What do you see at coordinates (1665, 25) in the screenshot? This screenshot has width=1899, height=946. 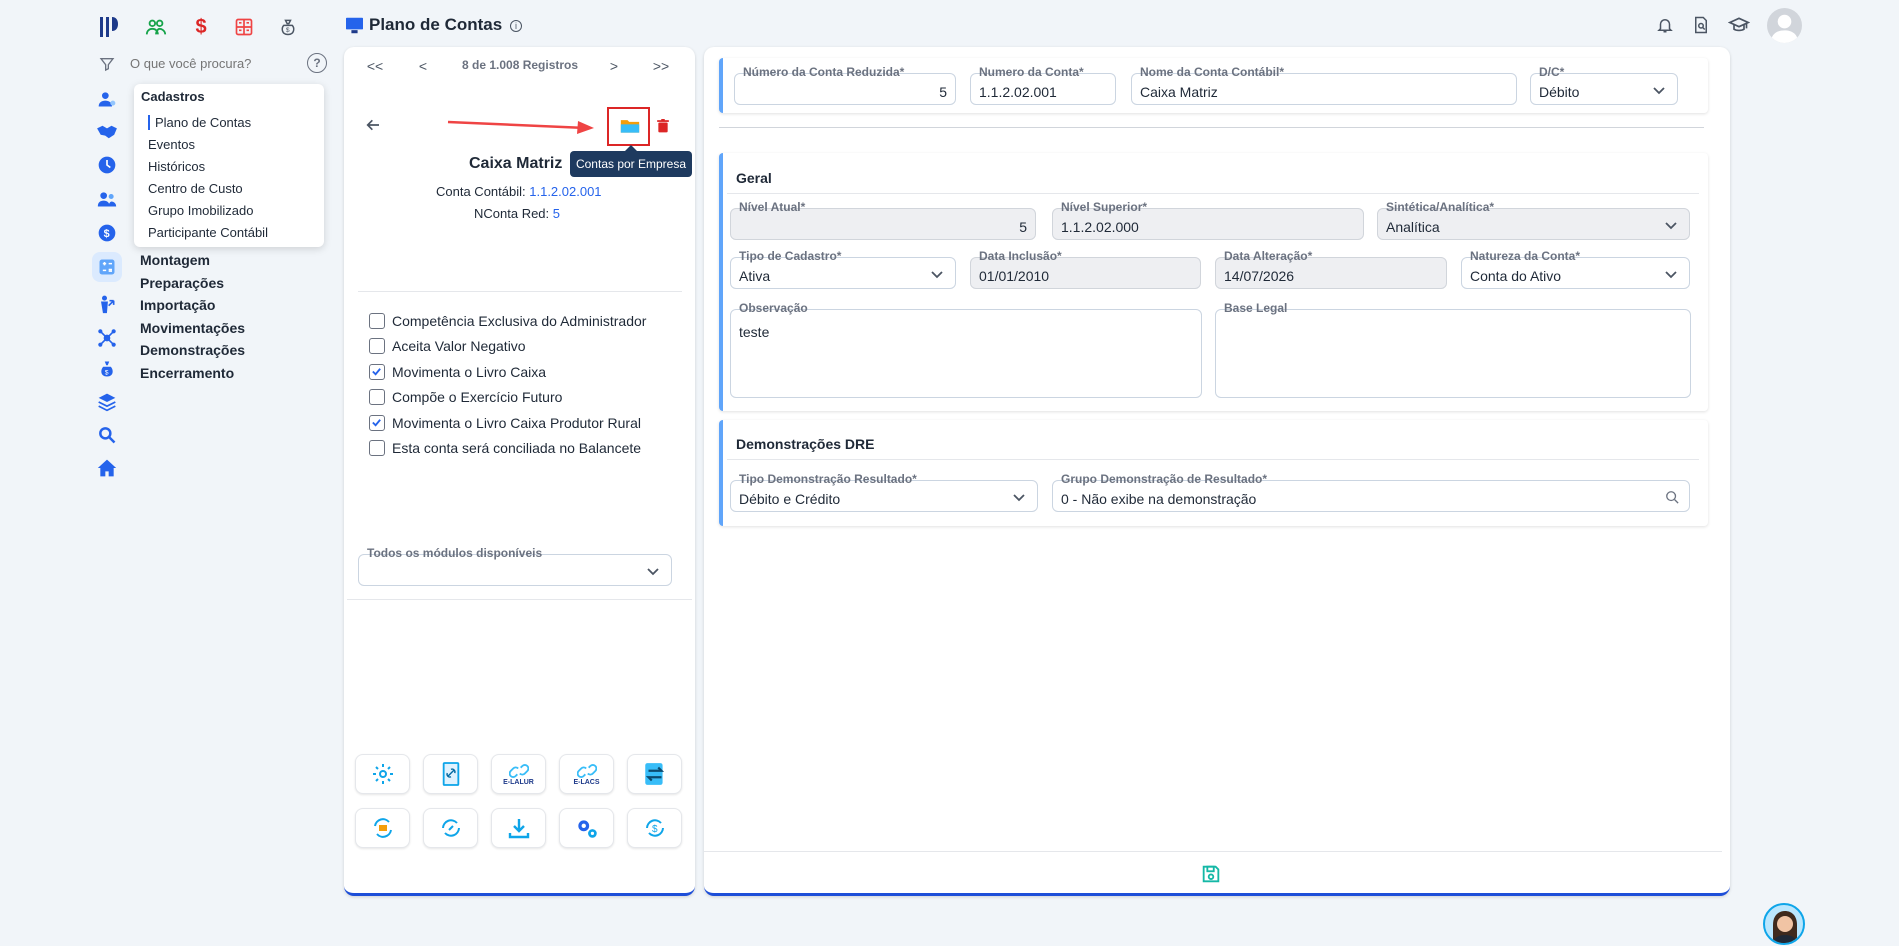 I see `bell-icon` at bounding box center [1665, 25].